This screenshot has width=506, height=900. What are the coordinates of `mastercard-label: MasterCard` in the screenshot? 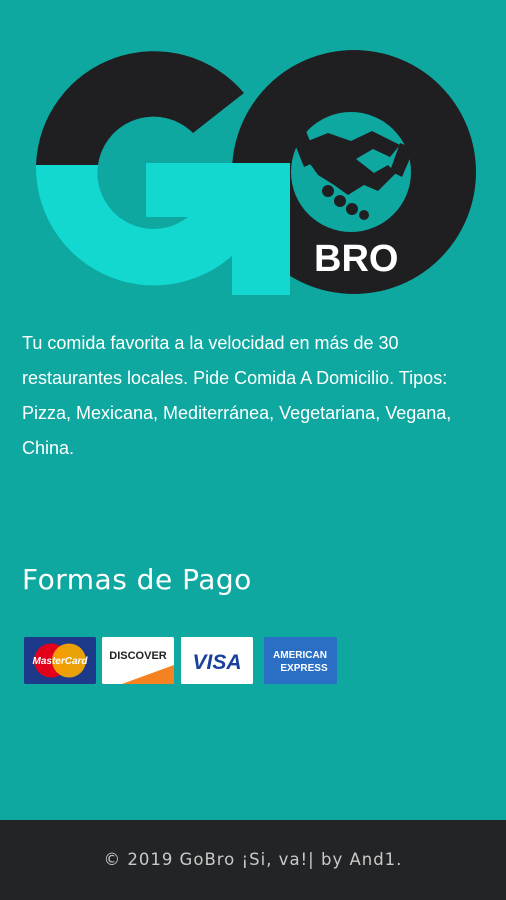 It's located at (60, 661).